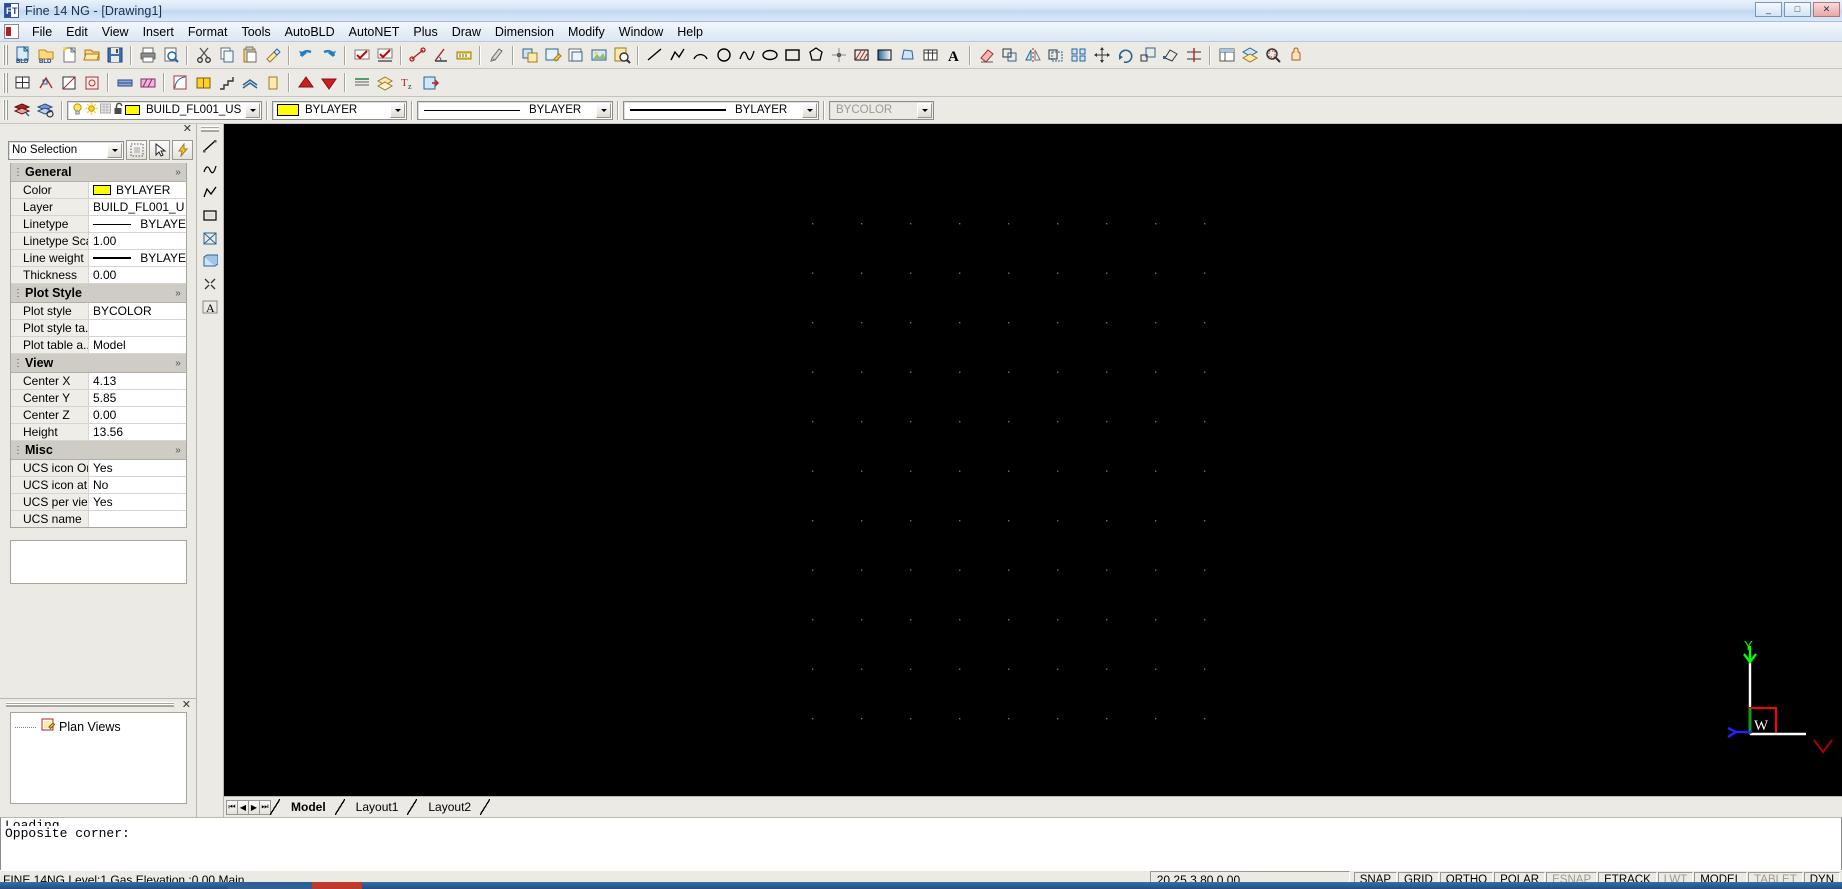 This screenshot has width=1842, height=889. Describe the element at coordinates (448, 807) in the screenshot. I see `tab-layout2: Layout2` at that location.